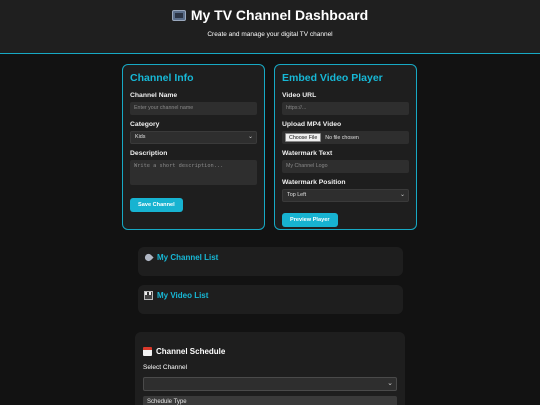  Describe the element at coordinates (345, 166) in the screenshot. I see `watermark-text-input: My Channel Logo` at that location.